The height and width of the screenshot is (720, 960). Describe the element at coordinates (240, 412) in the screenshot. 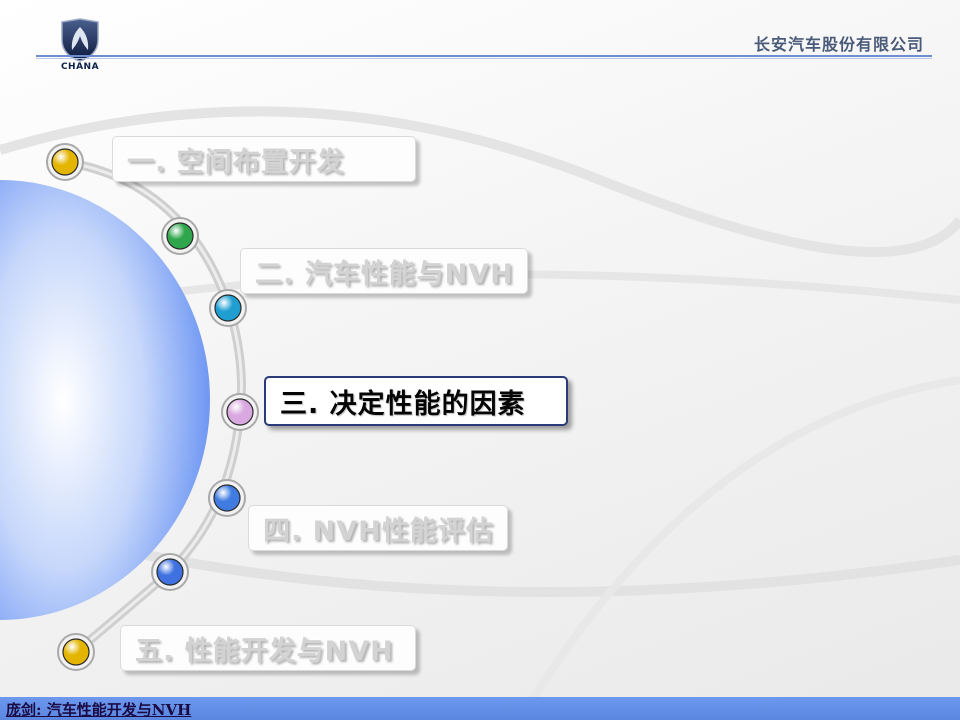

I see `timeline-dot-pink` at that location.